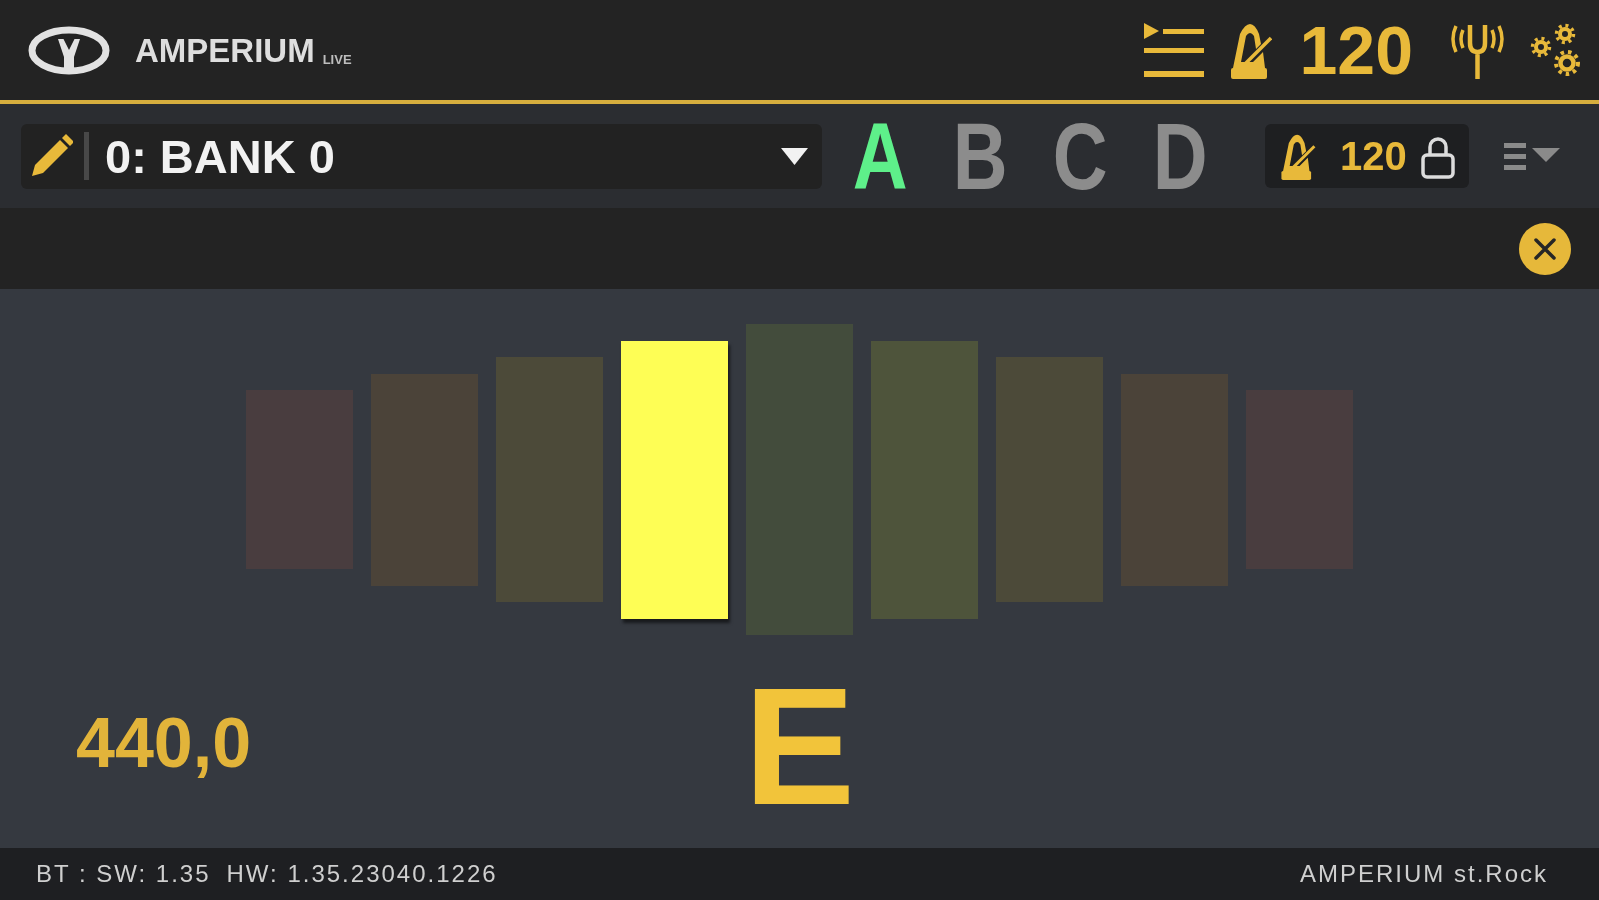 This screenshot has width=1599, height=900. I want to click on preset-tab: C, so click(1080, 156).